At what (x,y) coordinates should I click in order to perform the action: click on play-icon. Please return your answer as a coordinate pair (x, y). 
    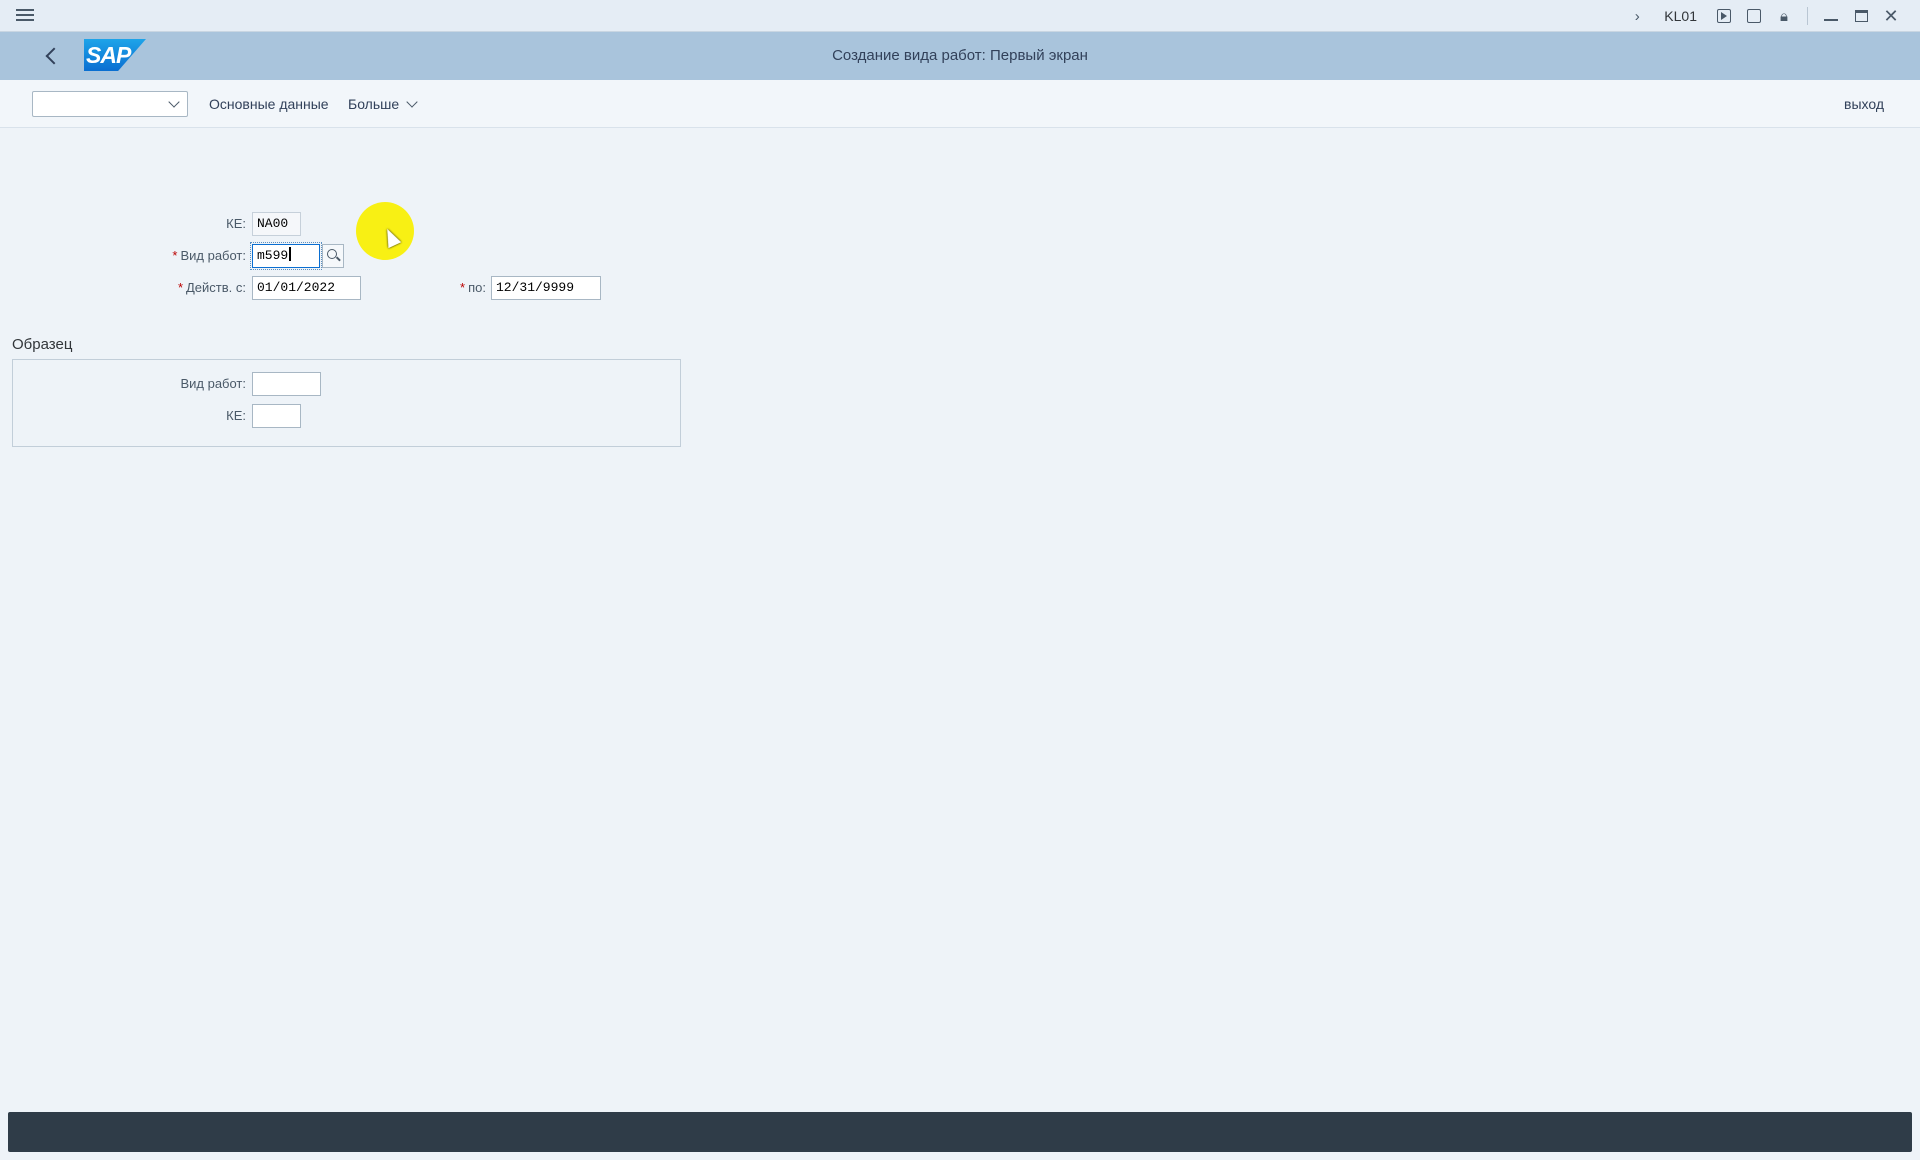
    Looking at the image, I should click on (1724, 16).